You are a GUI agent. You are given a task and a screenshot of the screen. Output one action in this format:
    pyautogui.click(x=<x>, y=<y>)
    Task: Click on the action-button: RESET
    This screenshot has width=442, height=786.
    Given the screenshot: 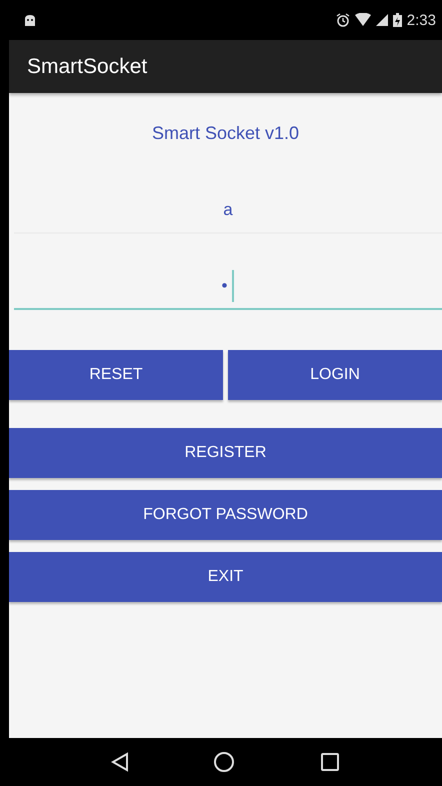 What is the action you would take?
    pyautogui.click(x=116, y=375)
    